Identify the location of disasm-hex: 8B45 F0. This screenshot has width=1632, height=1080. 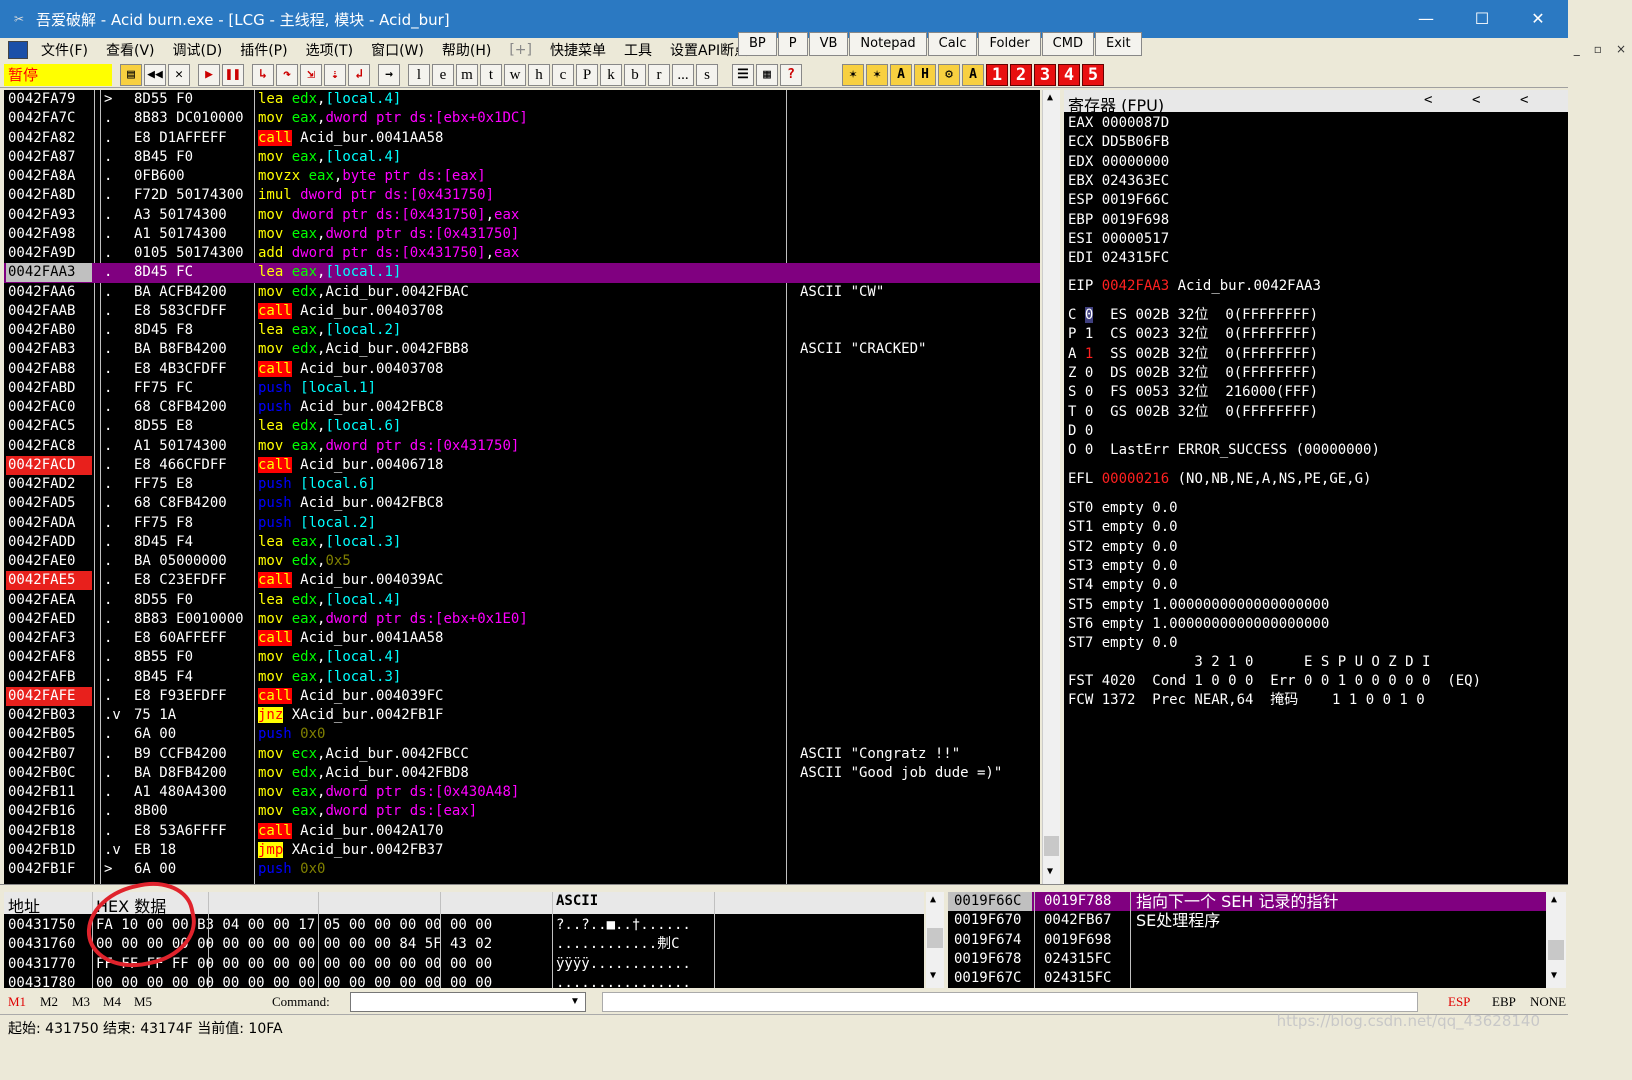
(163, 157).